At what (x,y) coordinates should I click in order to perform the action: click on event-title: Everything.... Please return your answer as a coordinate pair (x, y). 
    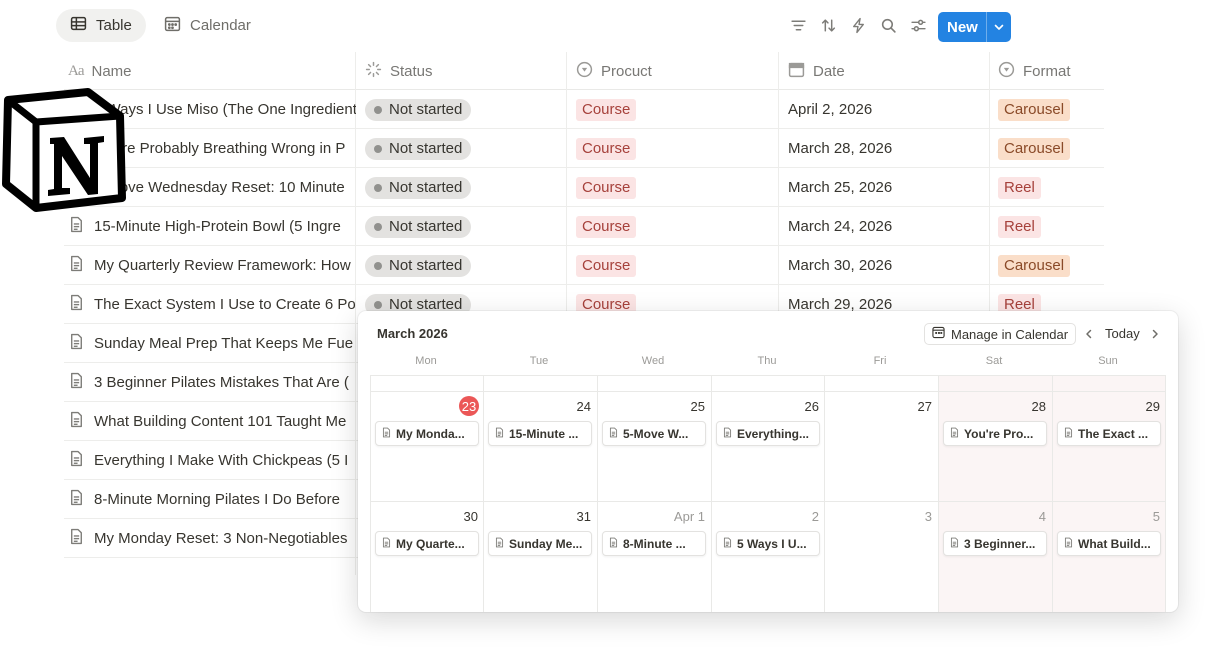
    Looking at the image, I should click on (773, 433).